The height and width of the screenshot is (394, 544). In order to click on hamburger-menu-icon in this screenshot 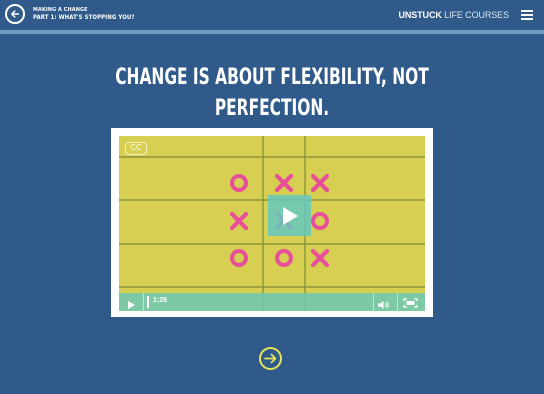, I will do `click(527, 11)`.